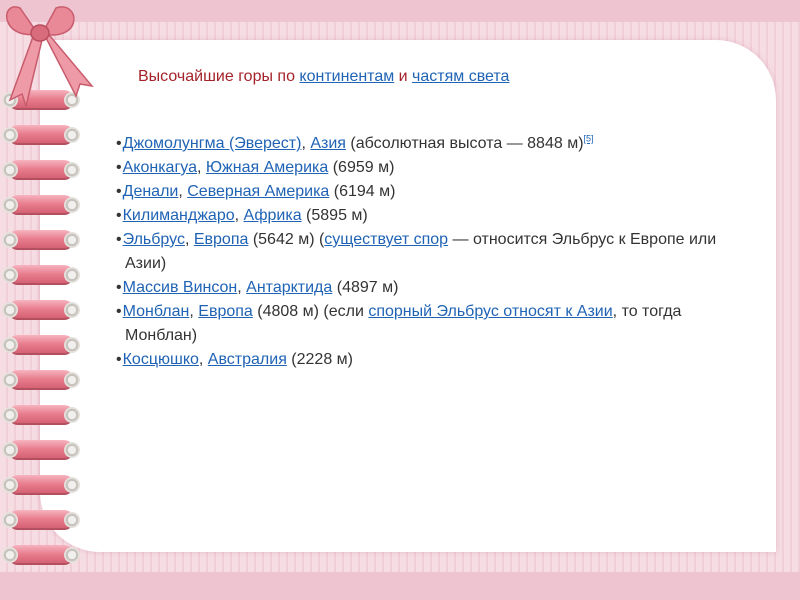 Image resolution: width=800 pixels, height=600 pixels. I want to click on list-item: Аконкагуа, Южная Америка (6959 м), so click(436, 168).